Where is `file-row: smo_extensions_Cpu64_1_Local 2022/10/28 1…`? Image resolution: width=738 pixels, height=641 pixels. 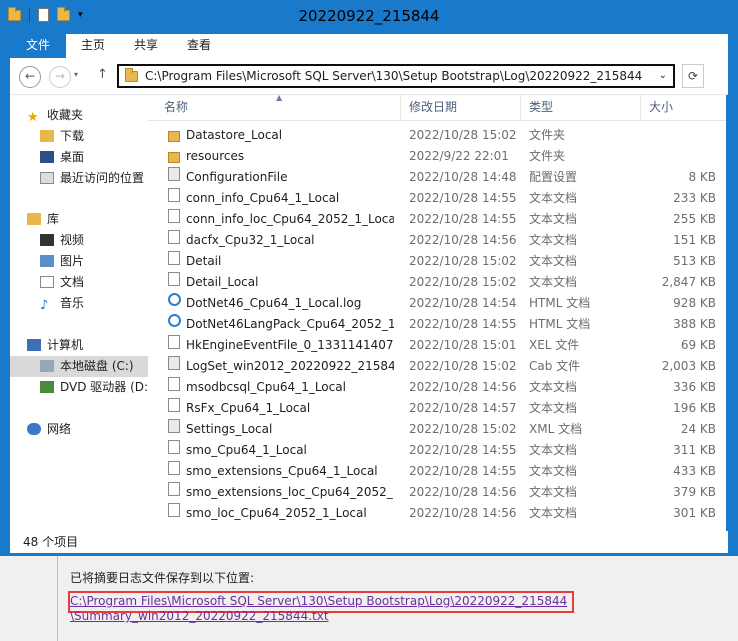
file-row: smo_extensions_Cpu64_1_Local 2022/10/28 1… is located at coordinates (437, 471).